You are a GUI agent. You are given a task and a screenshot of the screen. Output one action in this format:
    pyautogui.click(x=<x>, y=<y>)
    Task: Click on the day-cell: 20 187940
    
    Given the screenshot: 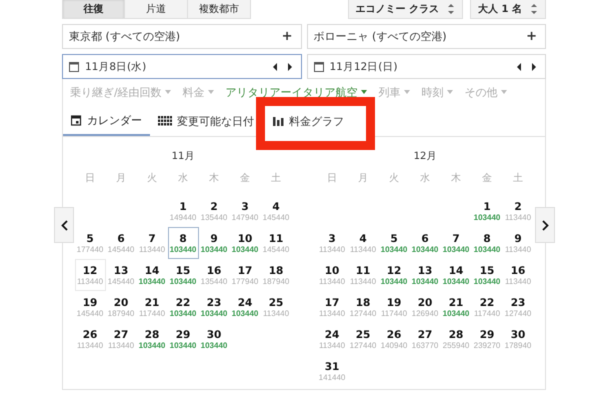 What is the action you would take?
    pyautogui.click(x=121, y=307)
    